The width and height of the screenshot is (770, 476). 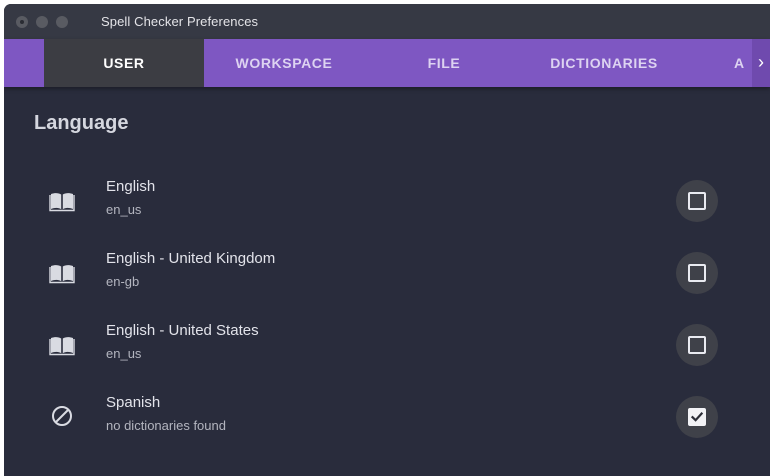 What do you see at coordinates (124, 63) in the screenshot?
I see `tab-user: USER` at bounding box center [124, 63].